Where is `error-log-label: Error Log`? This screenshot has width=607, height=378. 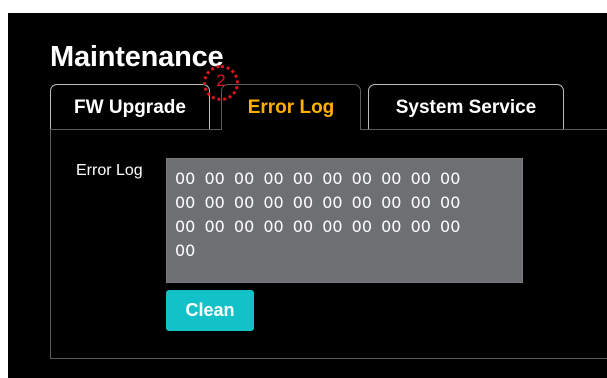
error-log-label: Error Log is located at coordinates (109, 170).